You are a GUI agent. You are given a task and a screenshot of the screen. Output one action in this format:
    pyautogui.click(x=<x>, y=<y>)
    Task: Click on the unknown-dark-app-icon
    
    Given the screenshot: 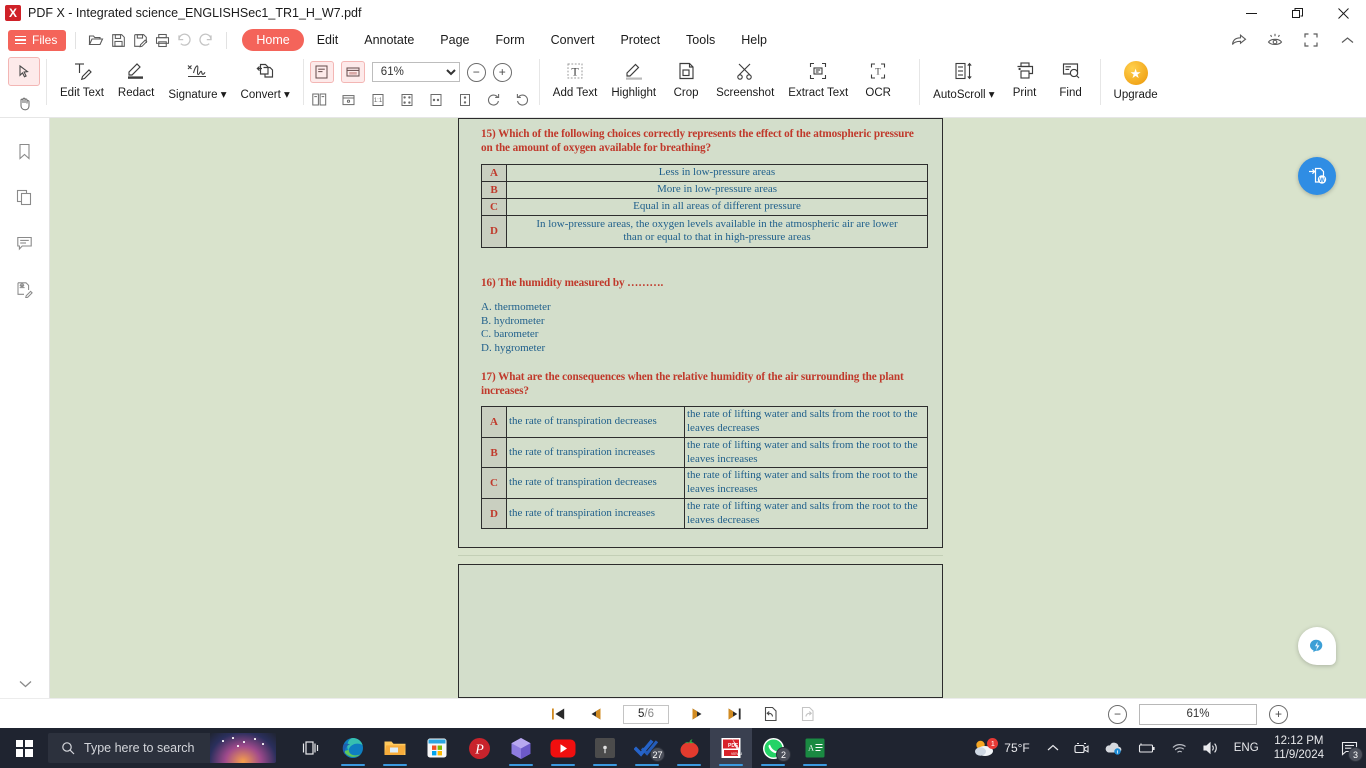 What is the action you would take?
    pyautogui.click(x=605, y=748)
    